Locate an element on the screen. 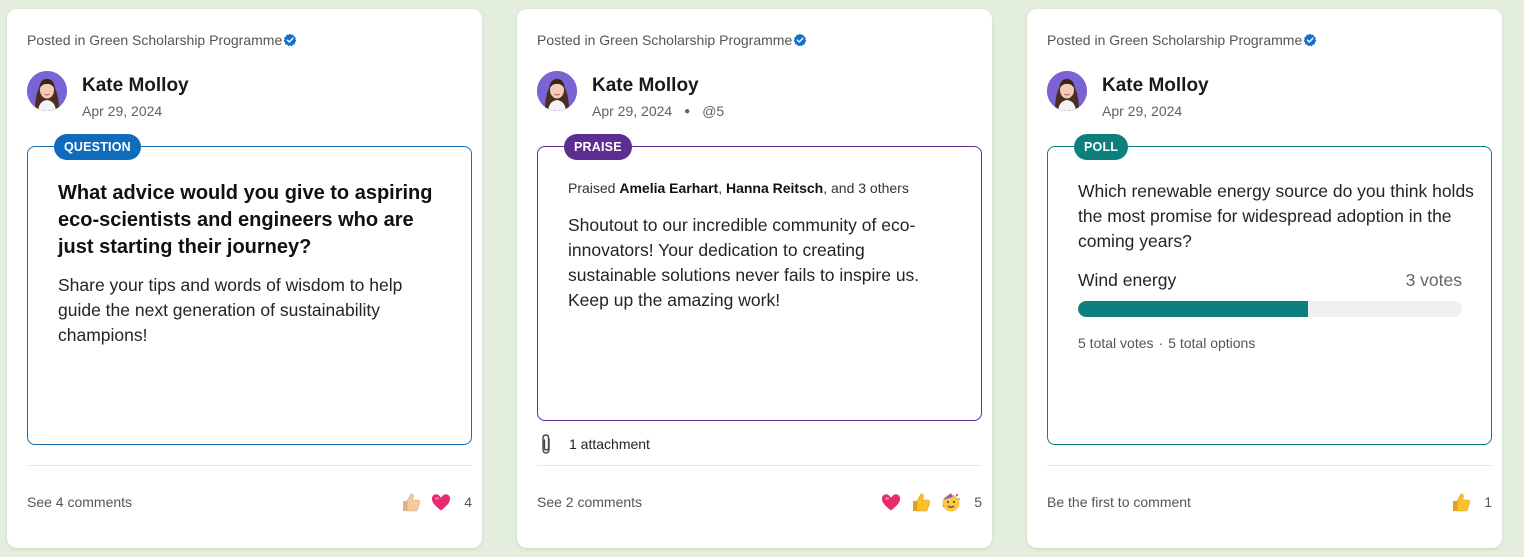 Image resolution: width=1524 pixels, height=557 pixels. poll-tag: POLL is located at coordinates (1101, 147).